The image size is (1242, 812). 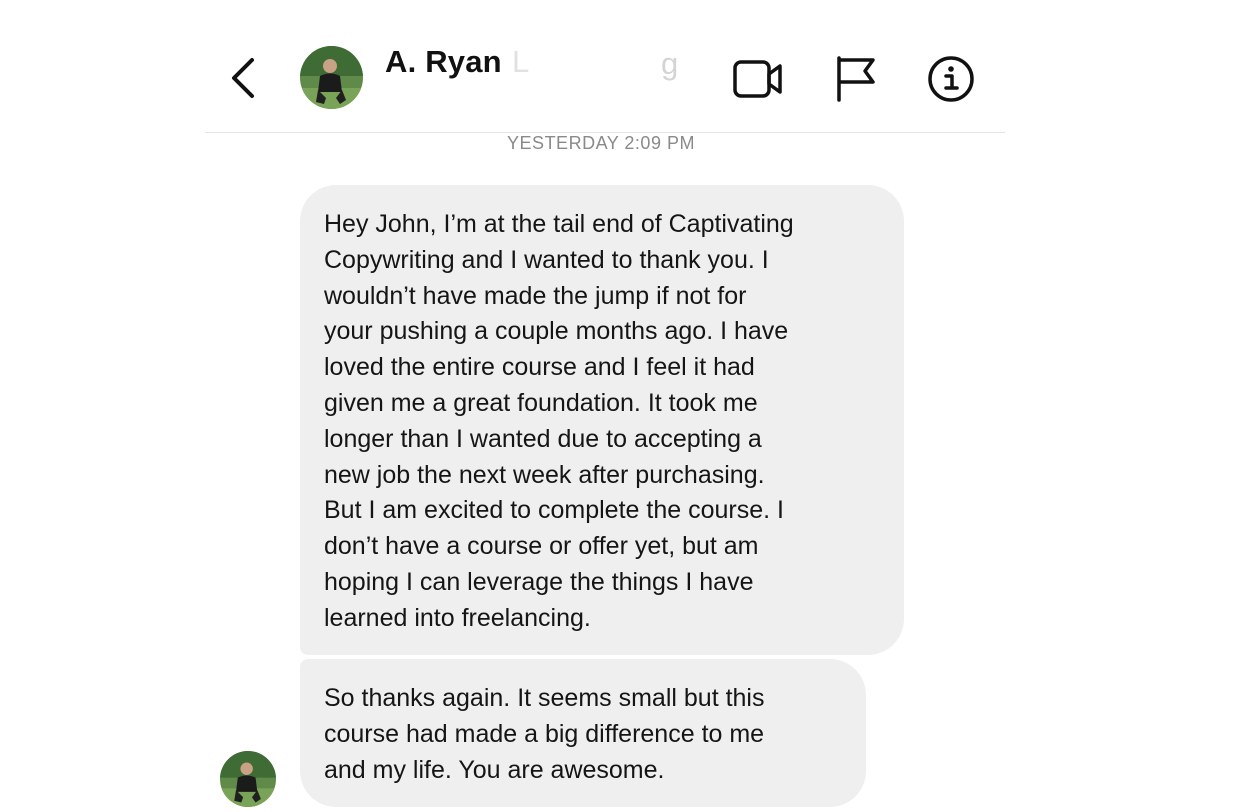 What do you see at coordinates (546, 259) in the screenshot?
I see `message-text-line: Copywriting and I wanted to thank you. I` at bounding box center [546, 259].